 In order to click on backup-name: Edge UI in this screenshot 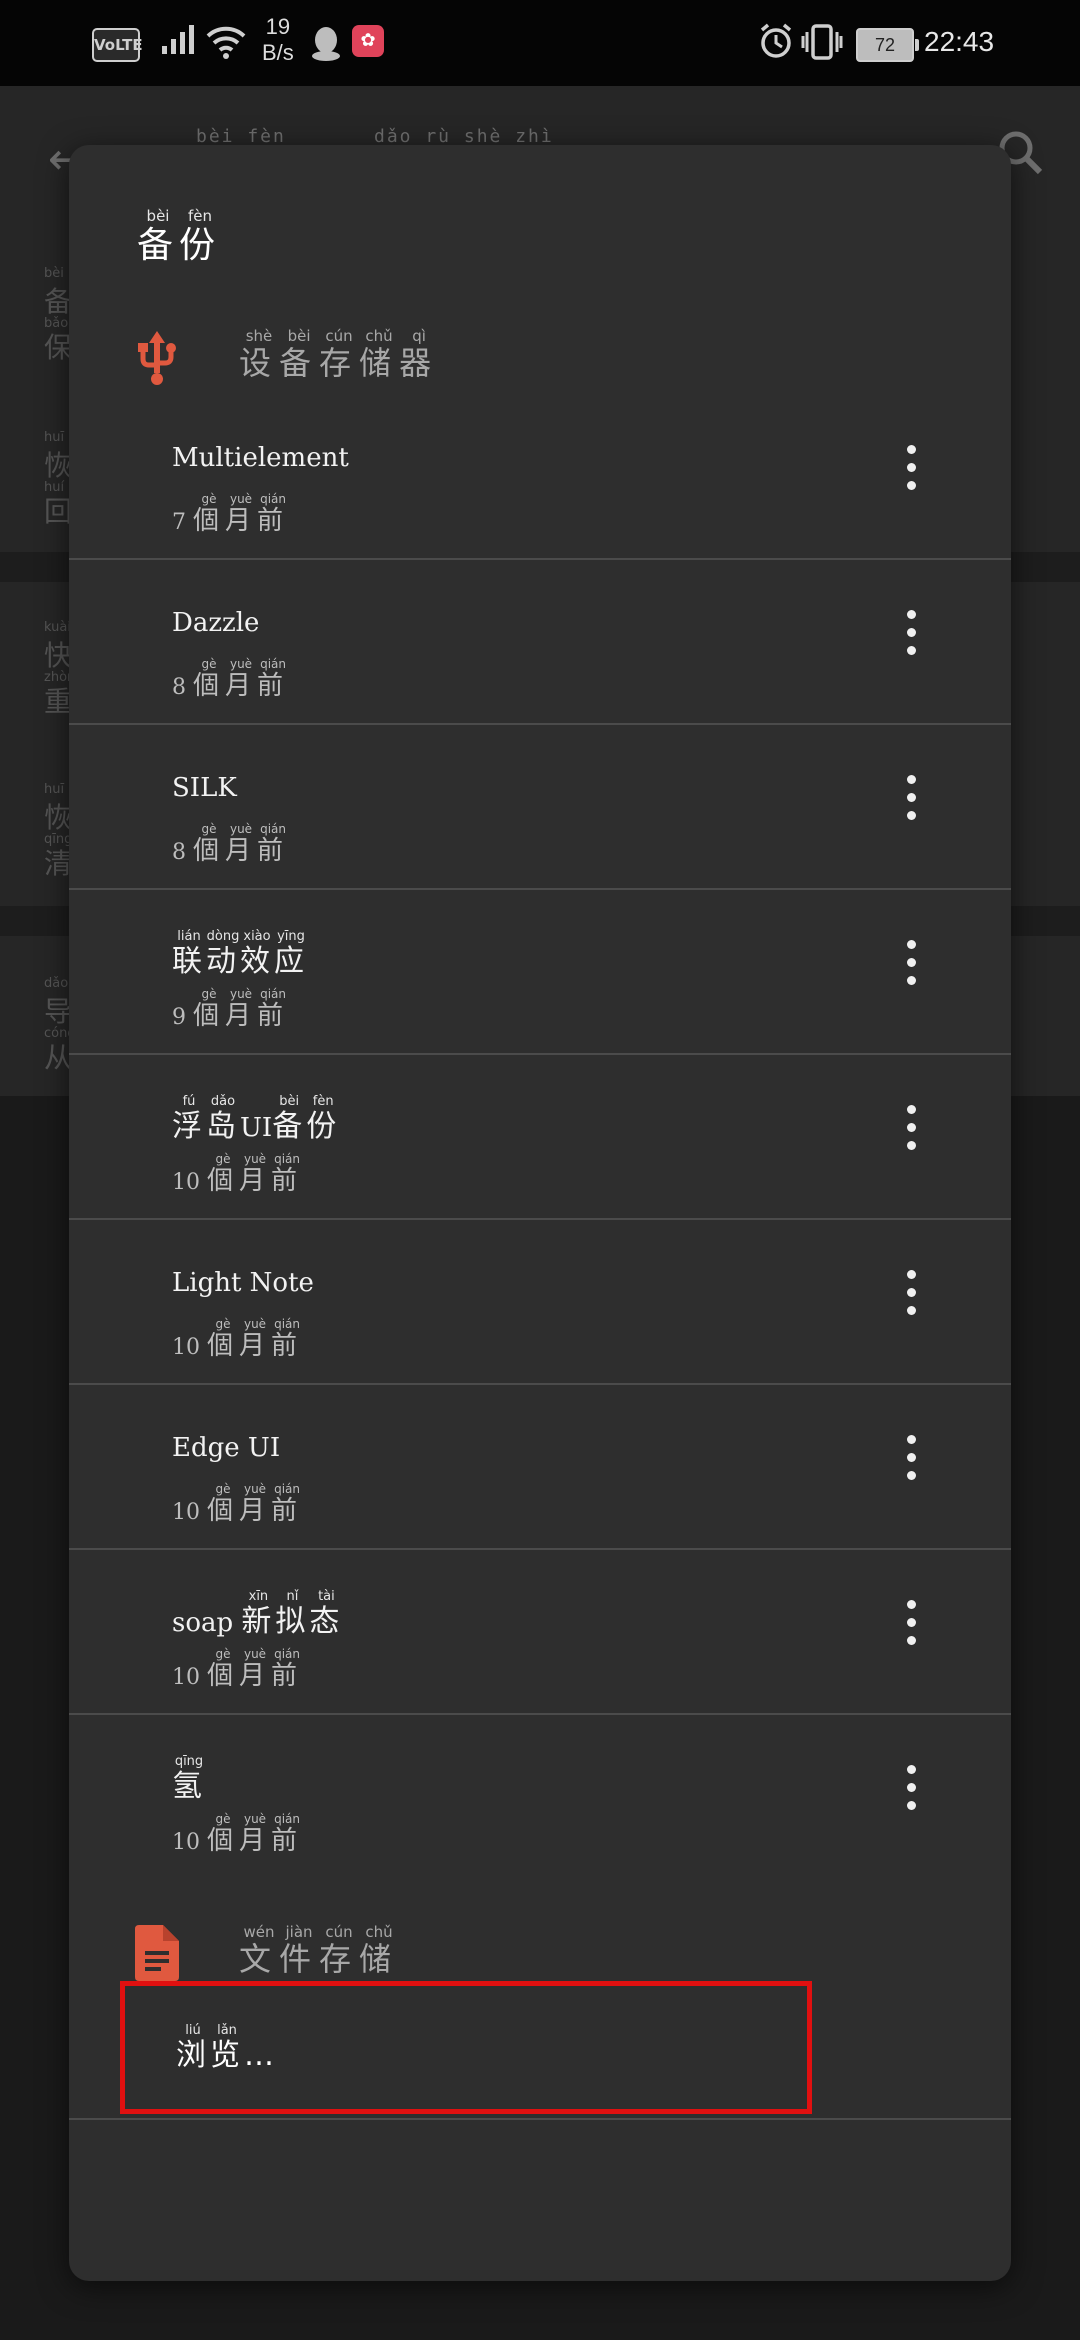, I will do `click(226, 1448)`.